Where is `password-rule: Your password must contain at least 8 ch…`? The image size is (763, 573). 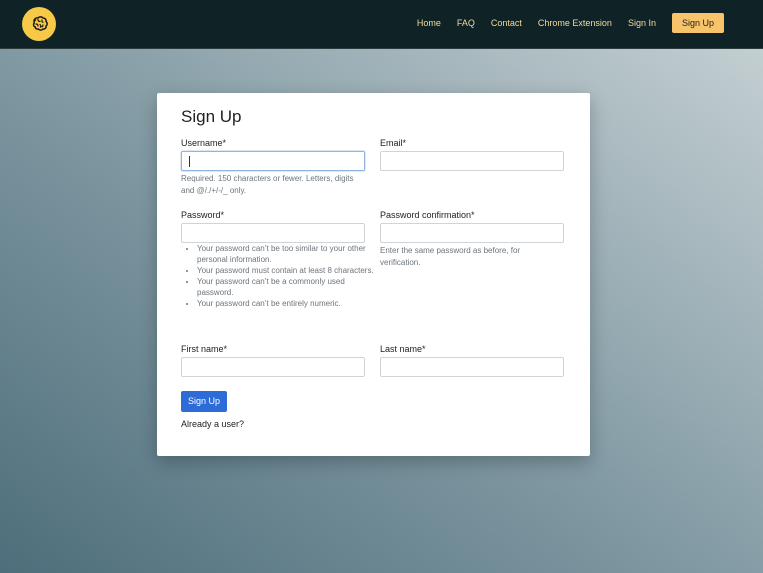
password-rule: Your password must contain at least 8 ch… is located at coordinates (287, 270).